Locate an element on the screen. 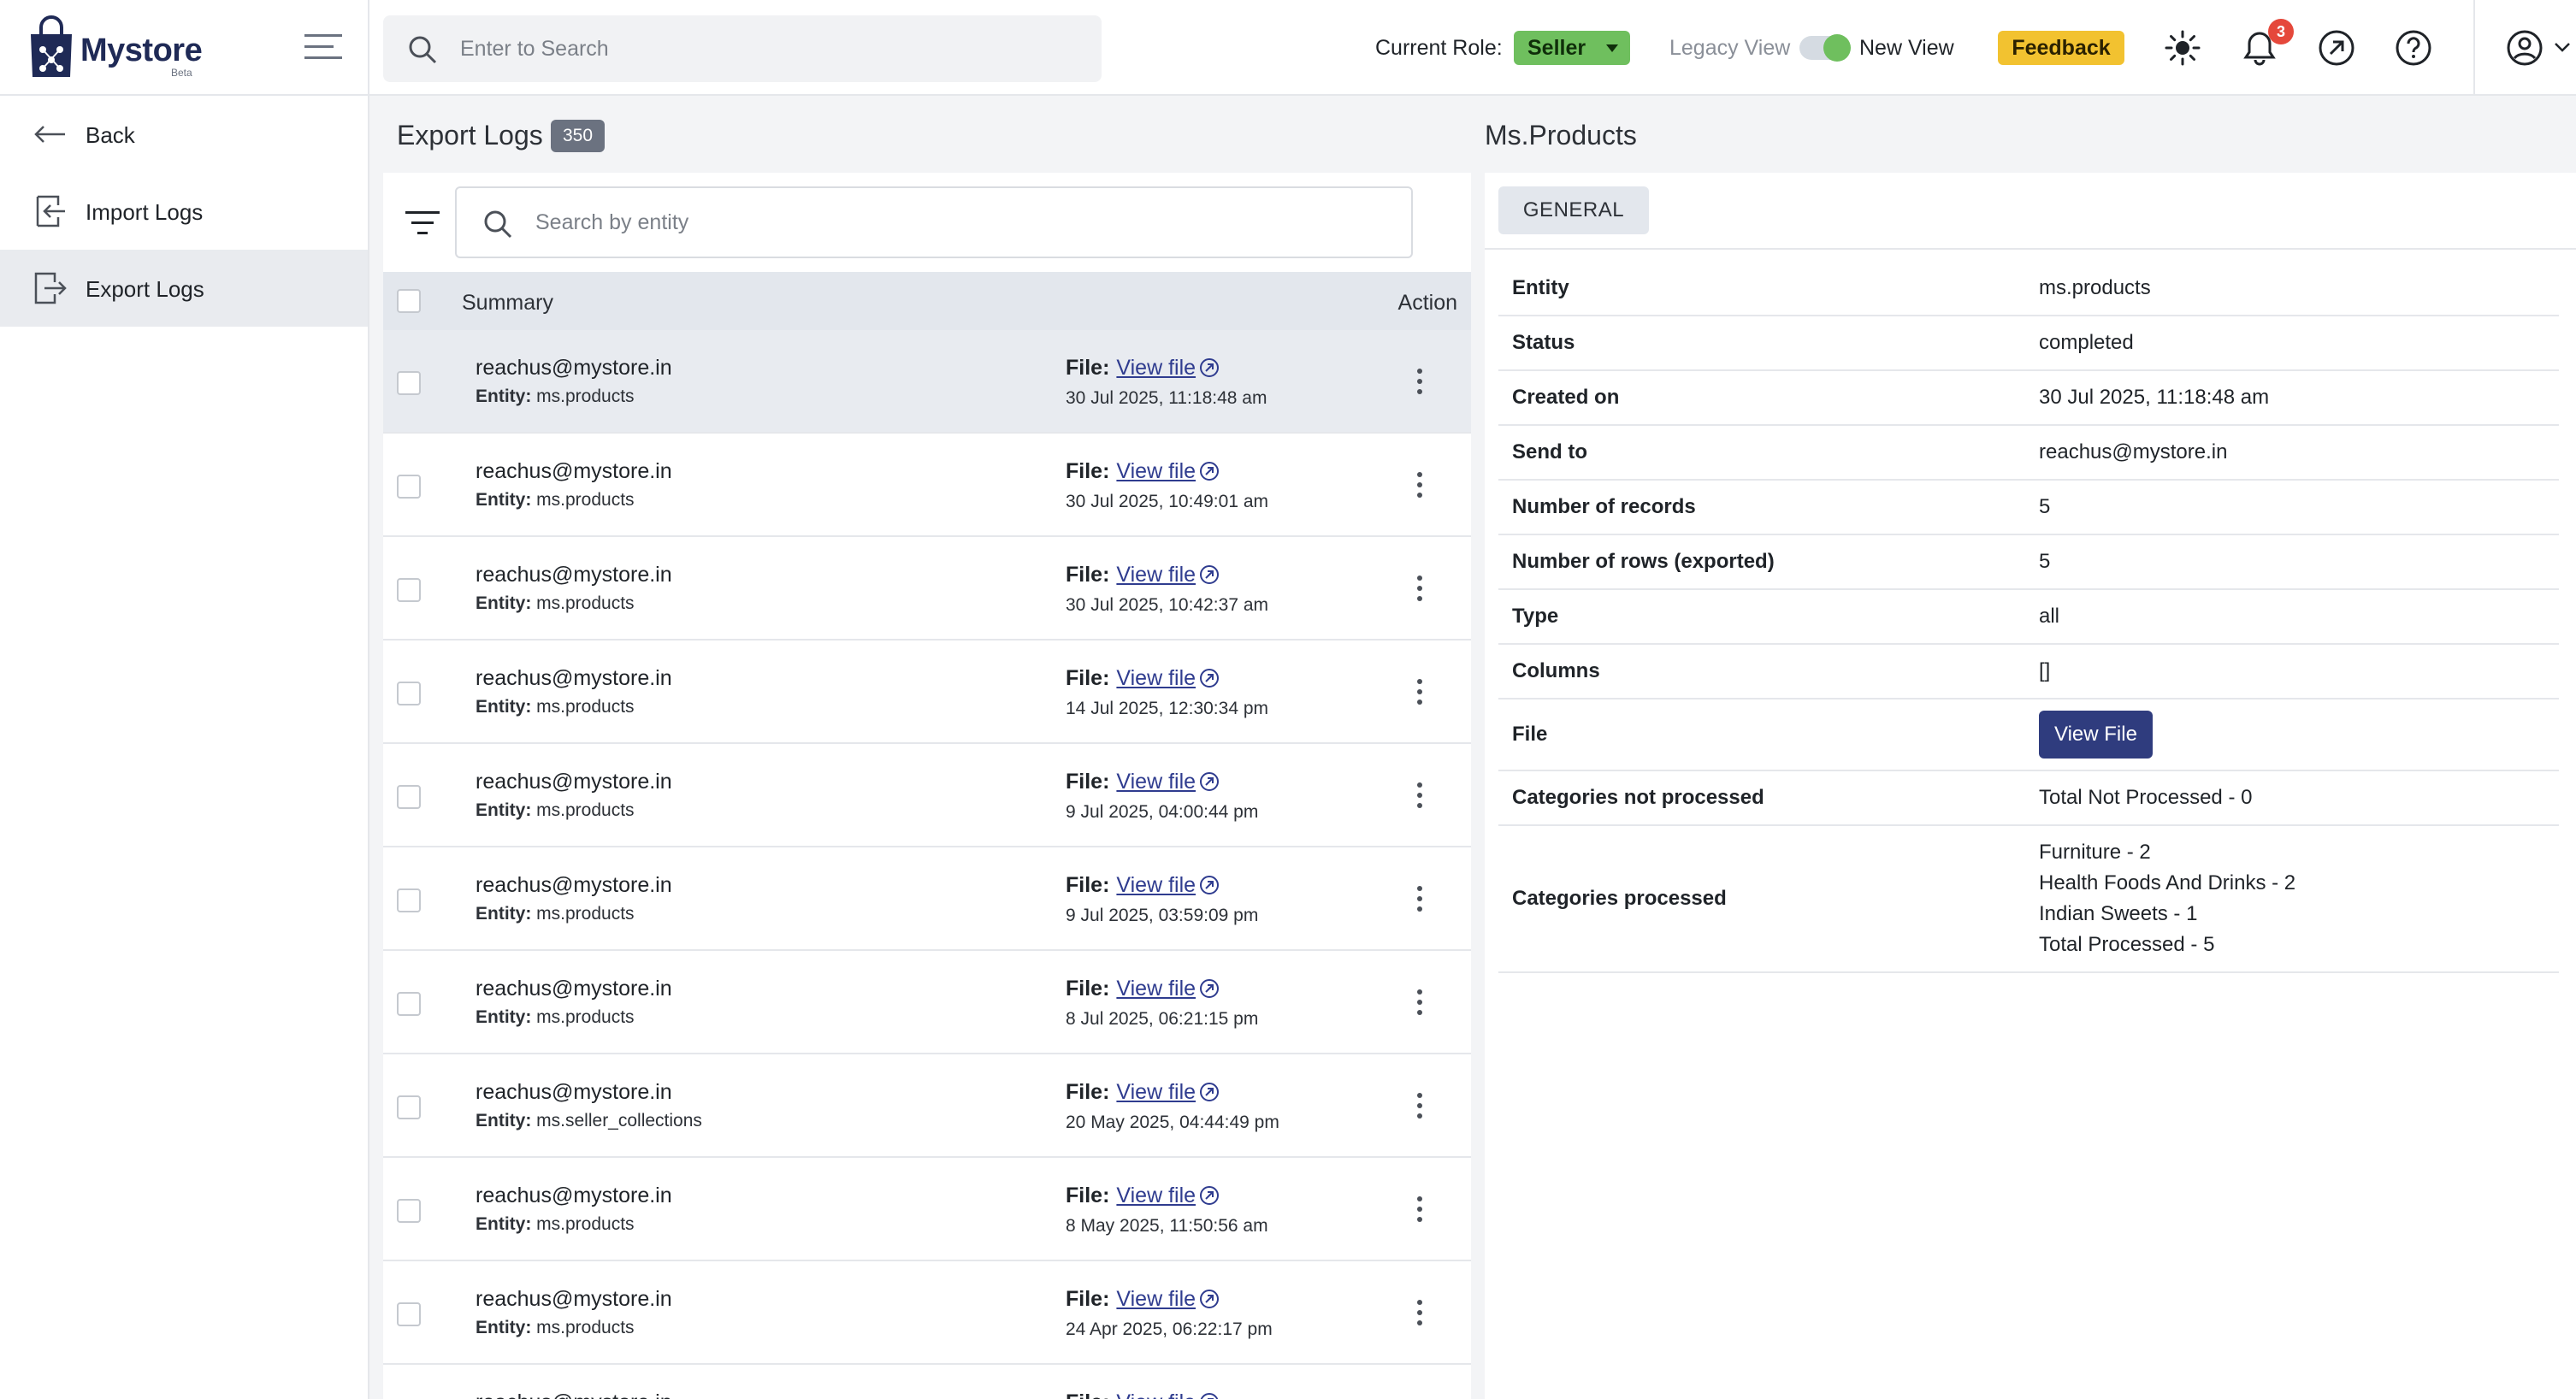 This screenshot has width=2576, height=1399. field-label: Categories not processed is located at coordinates (1638, 797).